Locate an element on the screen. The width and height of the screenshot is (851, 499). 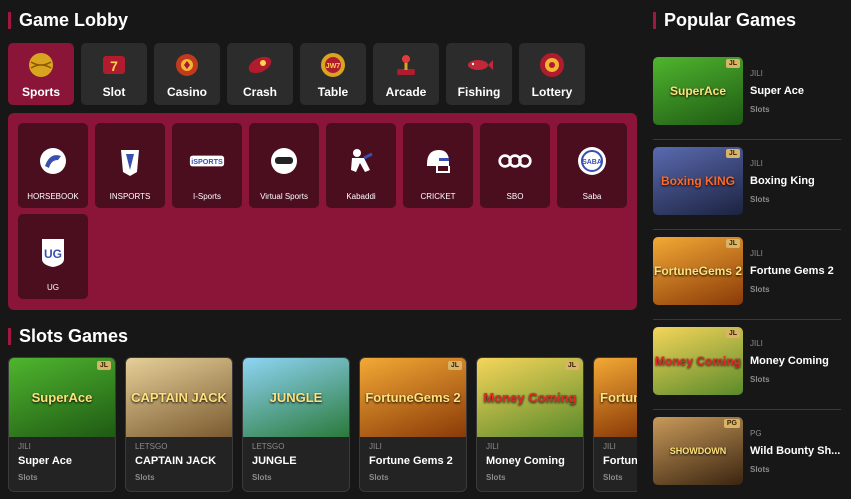
popular-games-title: Popular Games is located at coordinates (730, 20).